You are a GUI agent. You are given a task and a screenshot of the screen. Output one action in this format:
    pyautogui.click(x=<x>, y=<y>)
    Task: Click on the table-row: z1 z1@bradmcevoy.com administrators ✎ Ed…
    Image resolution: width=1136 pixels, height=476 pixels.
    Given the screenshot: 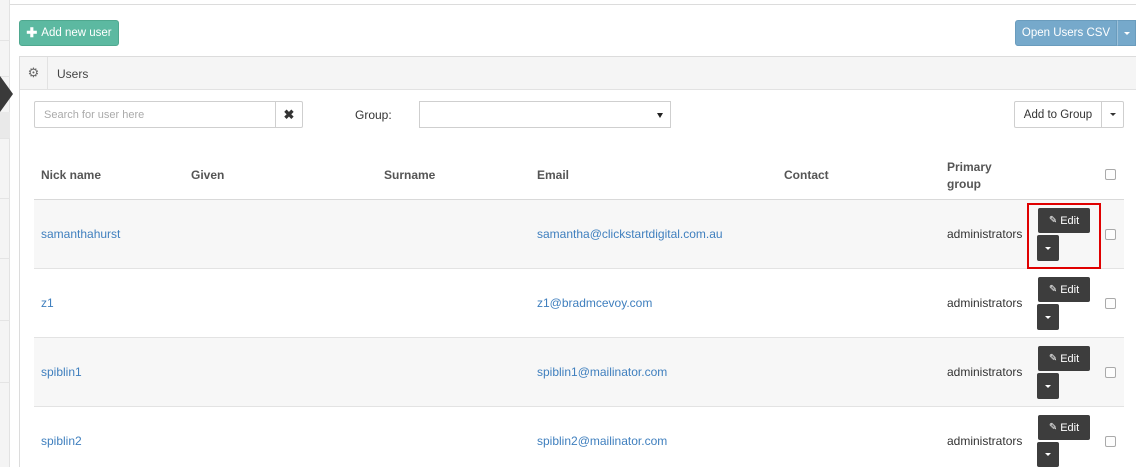 What is the action you would take?
    pyautogui.click(x=579, y=303)
    